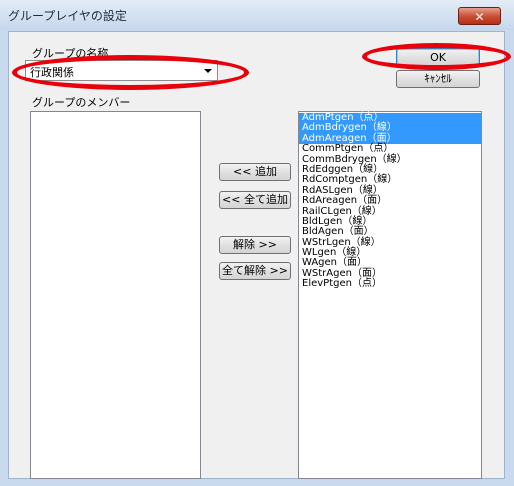 This screenshot has height=486, width=514. Describe the element at coordinates (257, 15) in the screenshot. I see `title-bar: グループレイヤの設定 ✕` at that location.